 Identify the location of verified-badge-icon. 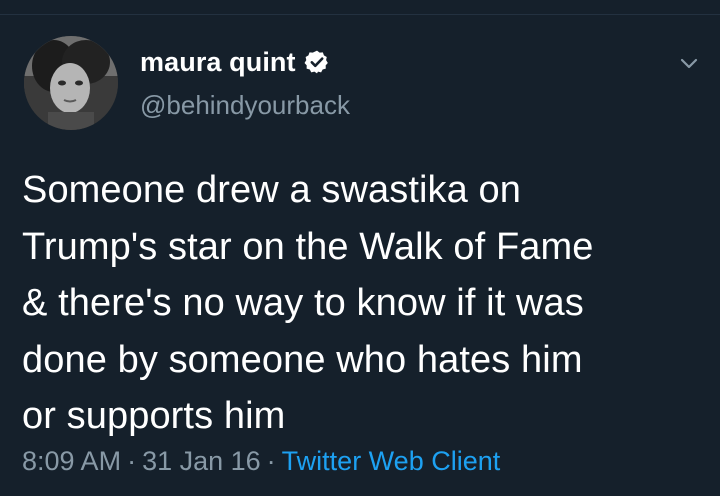
(317, 62).